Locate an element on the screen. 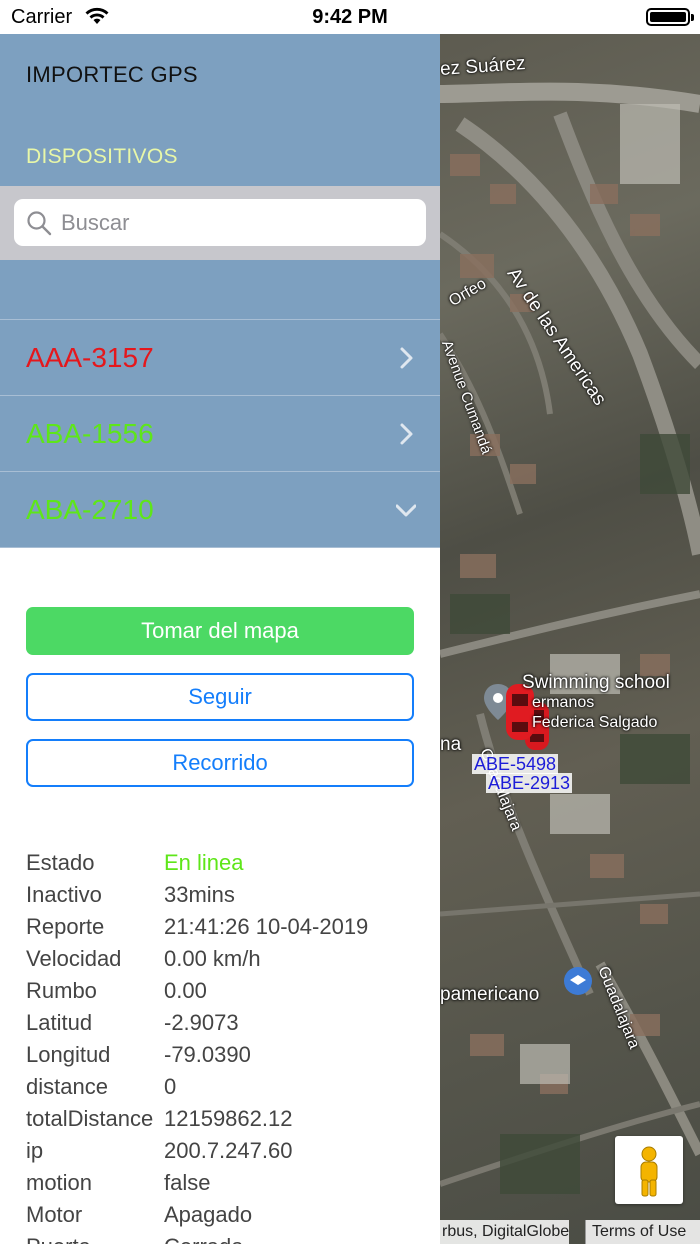 This screenshot has width=700, height=1244. detail-row: motion false is located at coordinates (233, 1182).